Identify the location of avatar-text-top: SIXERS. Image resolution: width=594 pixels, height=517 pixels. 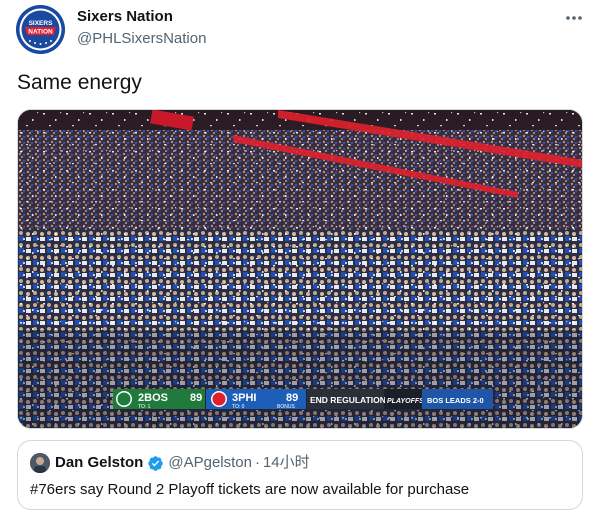
(41, 23).